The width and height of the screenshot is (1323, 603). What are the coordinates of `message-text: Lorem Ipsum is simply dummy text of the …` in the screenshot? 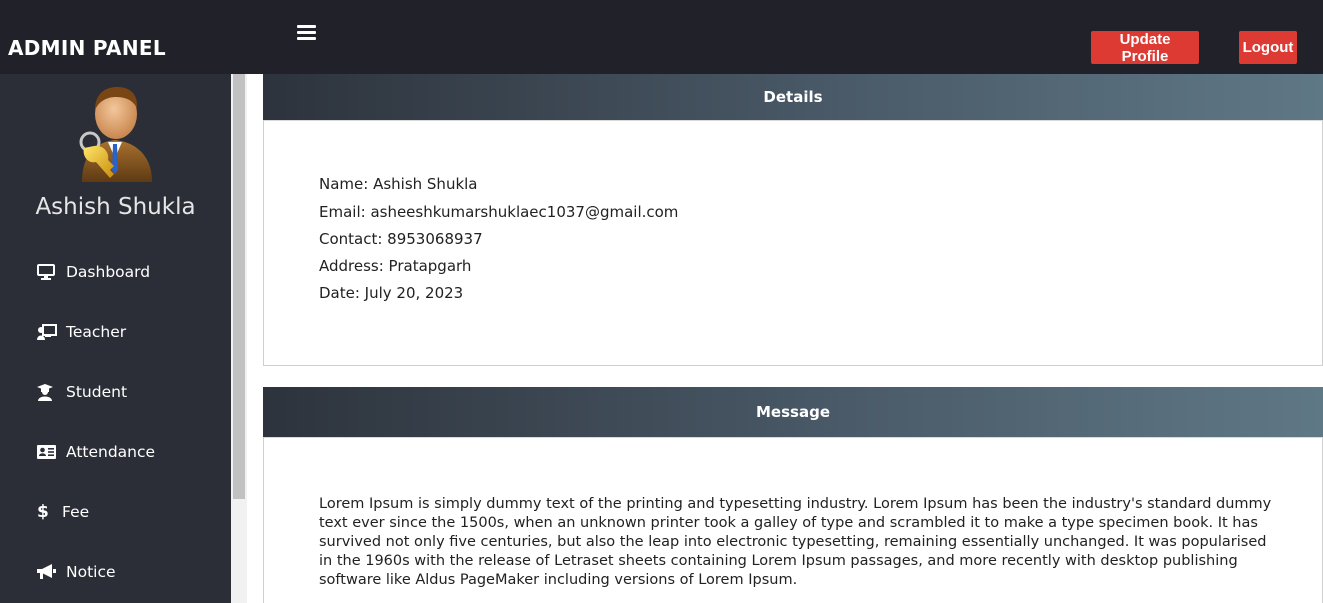 It's located at (795, 542).